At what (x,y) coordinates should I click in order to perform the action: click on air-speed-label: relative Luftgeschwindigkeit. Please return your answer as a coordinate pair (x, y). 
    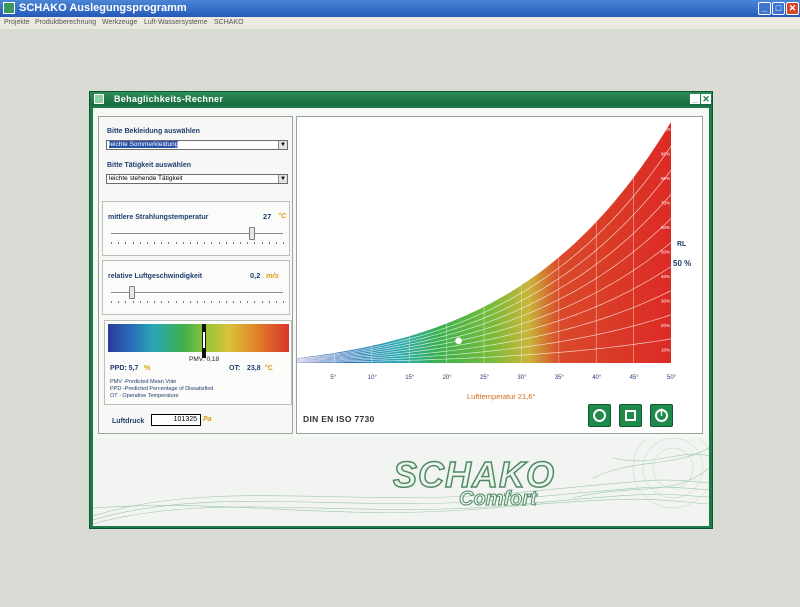
    Looking at the image, I should click on (155, 276).